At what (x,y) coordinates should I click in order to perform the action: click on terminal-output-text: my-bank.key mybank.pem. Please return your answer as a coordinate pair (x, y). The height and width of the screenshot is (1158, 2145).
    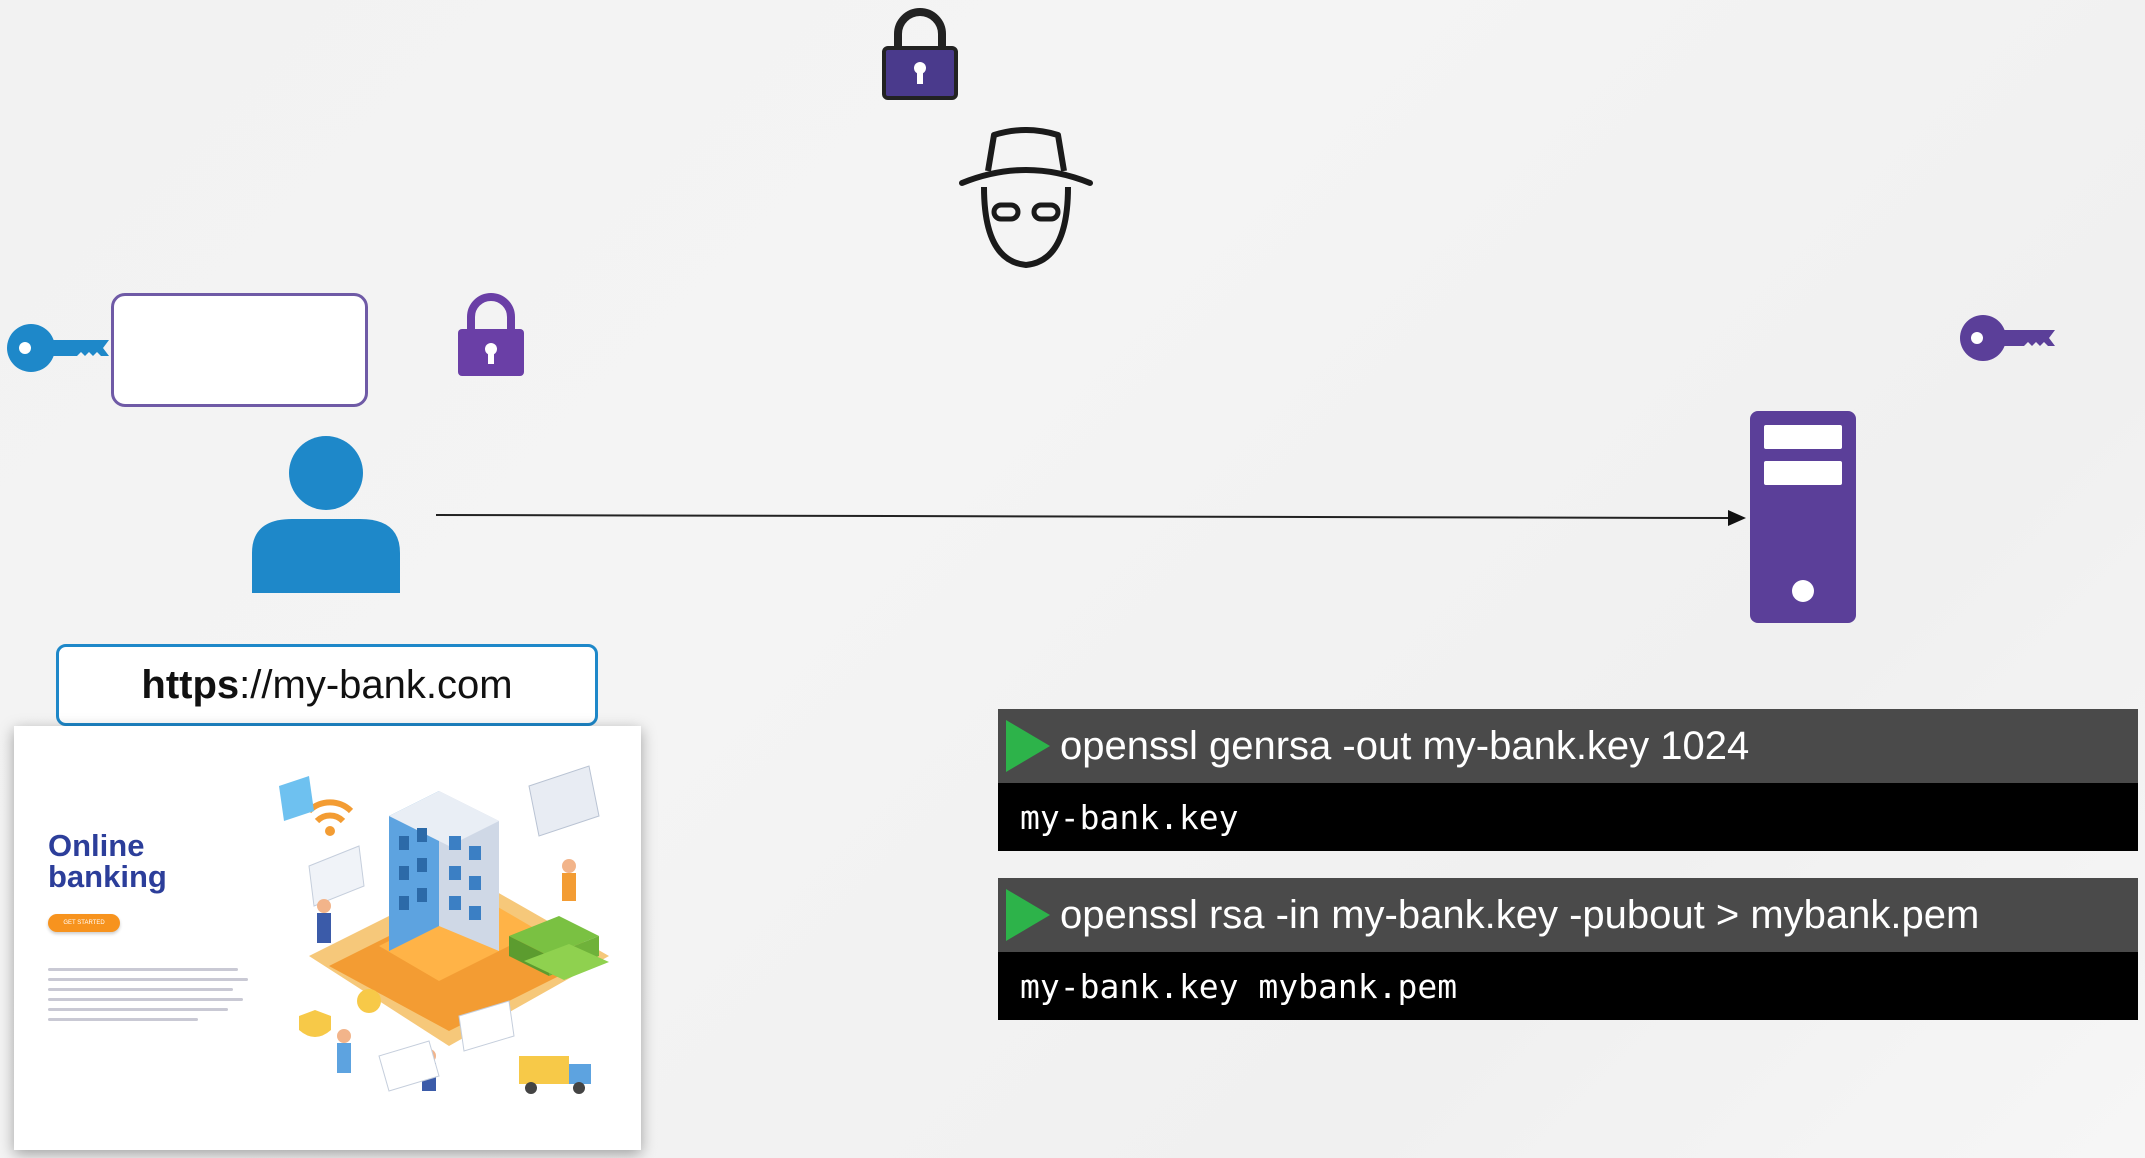
    Looking at the image, I should click on (1239, 986).